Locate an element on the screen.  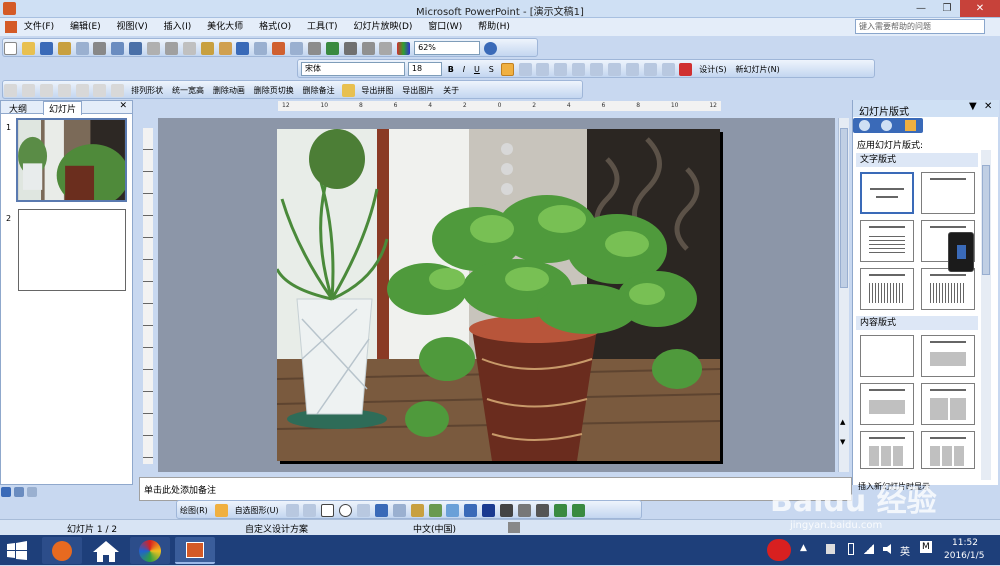
text-direction-icon is located at coordinates (579, 69).